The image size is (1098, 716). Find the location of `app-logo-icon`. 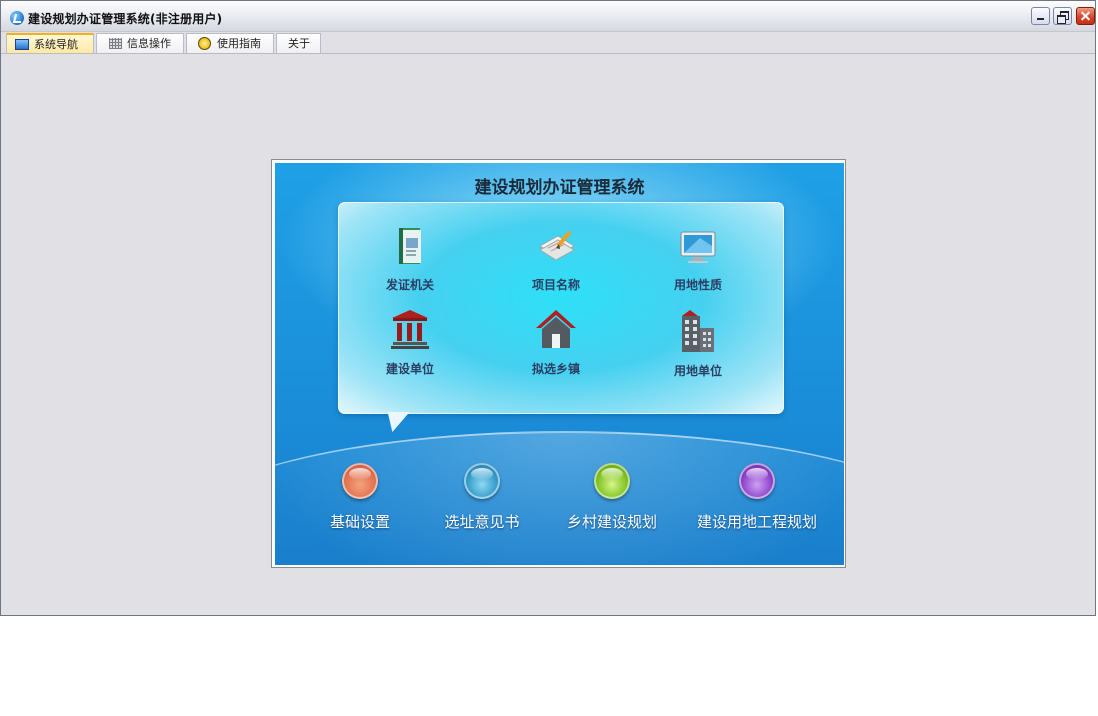

app-logo-icon is located at coordinates (17, 18).